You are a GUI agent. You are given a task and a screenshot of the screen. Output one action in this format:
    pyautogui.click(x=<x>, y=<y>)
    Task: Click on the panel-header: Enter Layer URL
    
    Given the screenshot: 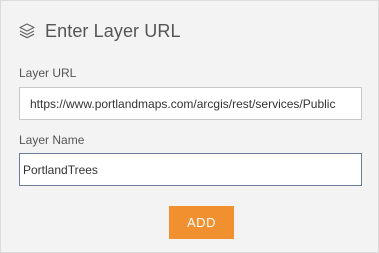 What is the action you would take?
    pyautogui.click(x=99, y=31)
    